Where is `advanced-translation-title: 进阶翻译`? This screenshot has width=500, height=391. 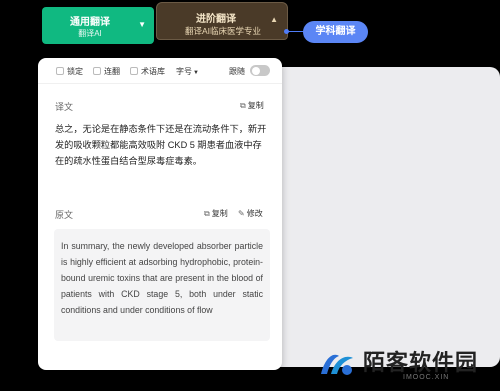 advanced-translation-title: 进阶翻译 is located at coordinates (216, 19).